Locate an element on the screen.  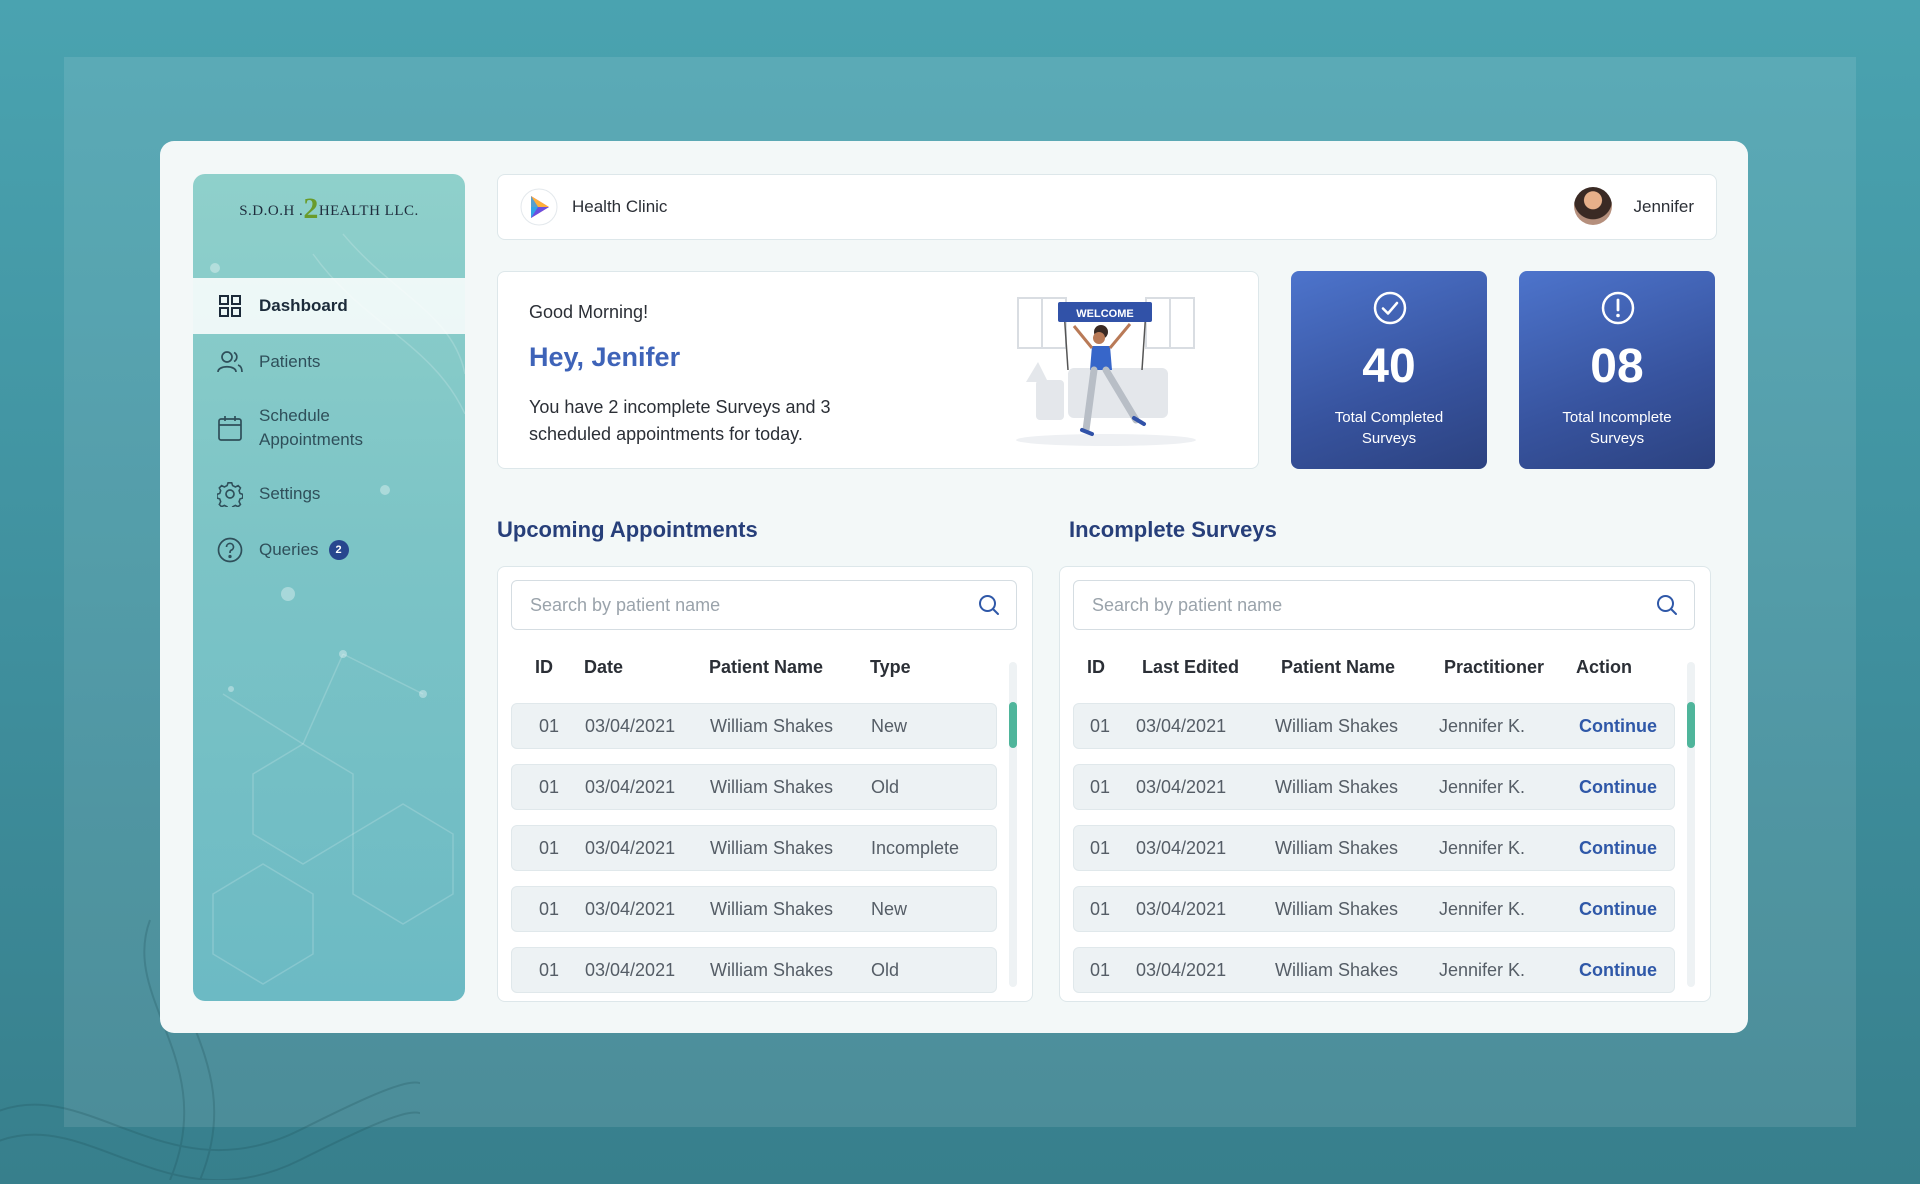
sidebar-item-settings: Settings is located at coordinates (329, 494).